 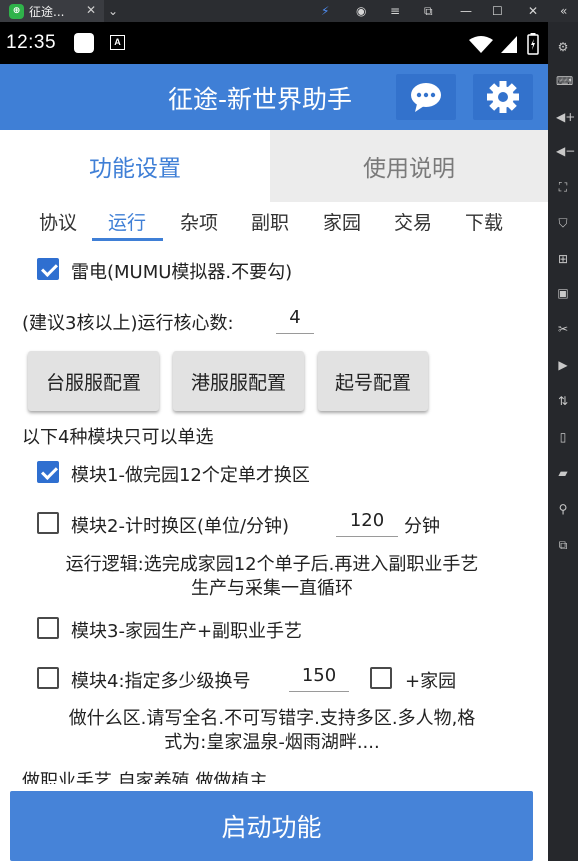 I want to click on subtab-side-job: 副职, so click(x=270, y=224).